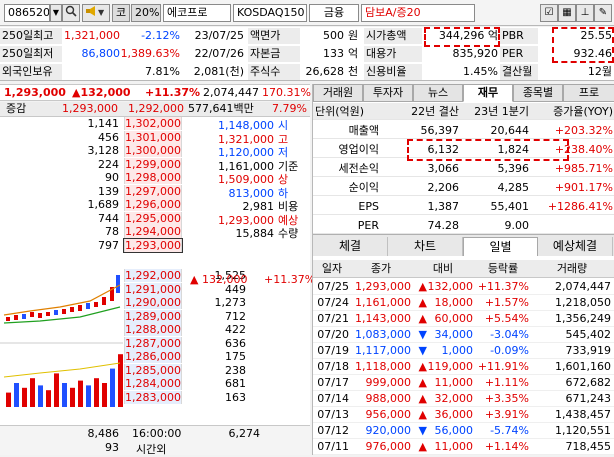 Image resolution: width=614 pixels, height=457 pixels. I want to click on bid-price: 1,291,000, so click(153, 289).